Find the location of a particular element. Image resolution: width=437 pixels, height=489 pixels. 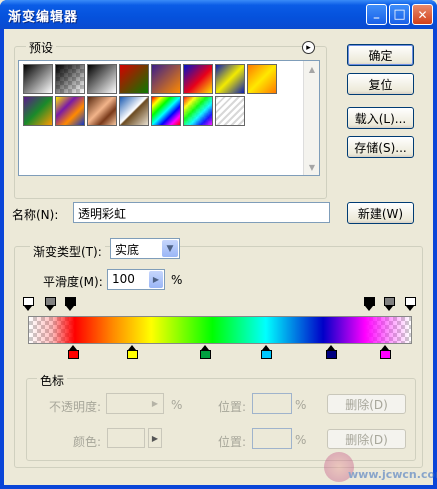

color-stops-track is located at coordinates (220, 354).